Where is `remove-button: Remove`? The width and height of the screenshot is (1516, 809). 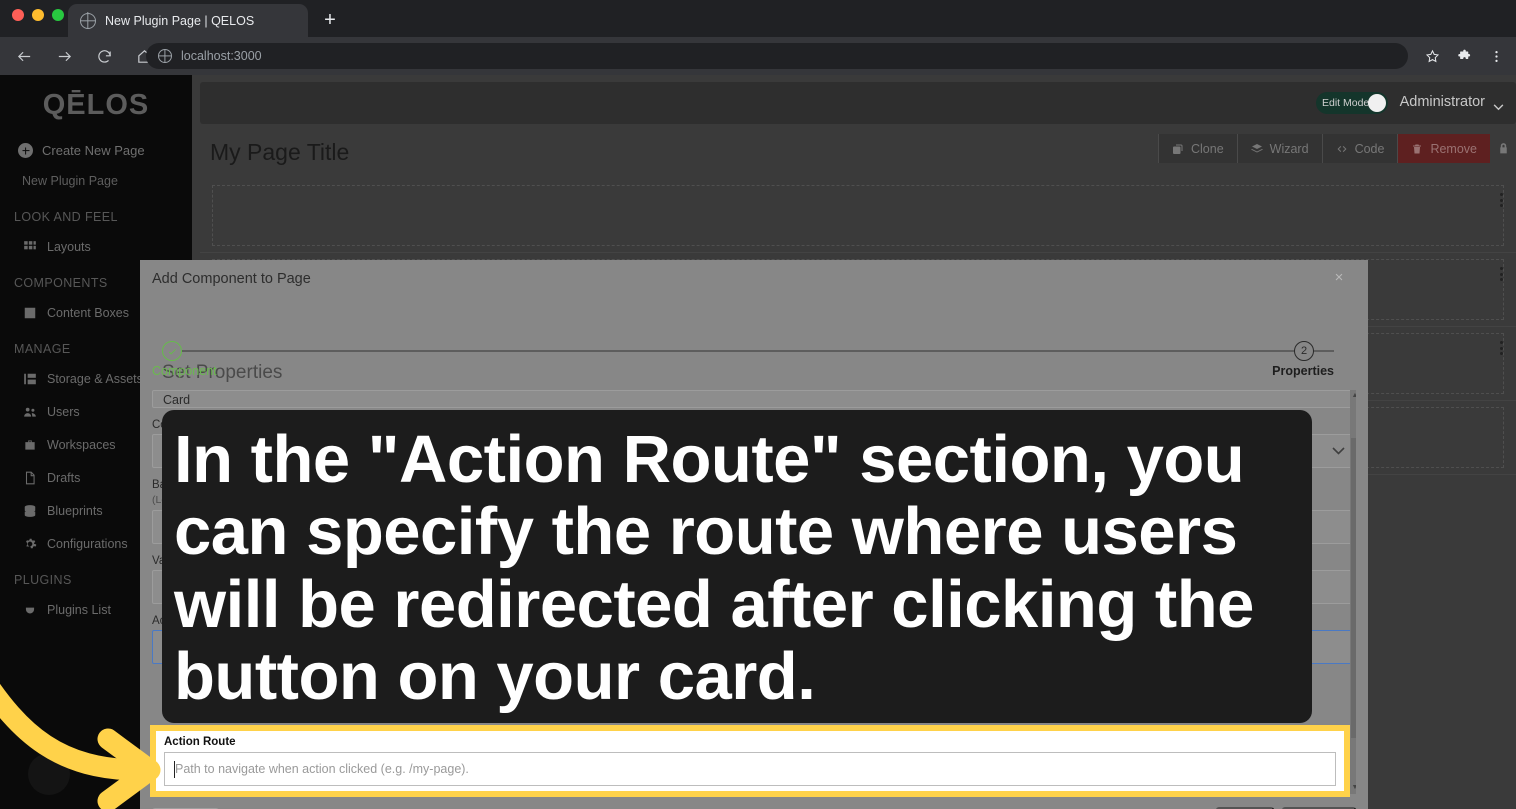 remove-button: Remove is located at coordinates (1444, 148).